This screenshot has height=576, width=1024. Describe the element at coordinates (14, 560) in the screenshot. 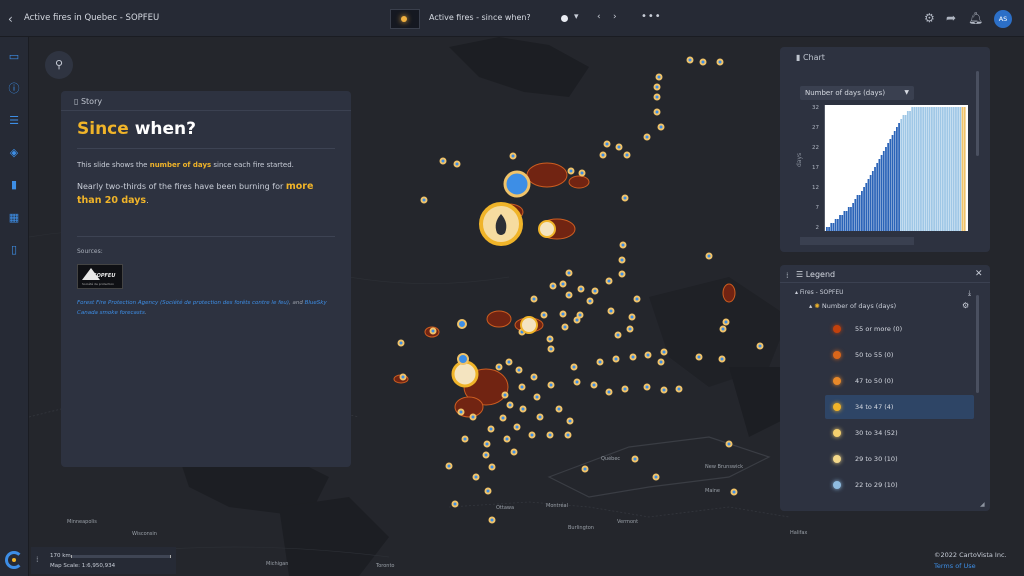

I see `cartovista-logo-icon` at that location.